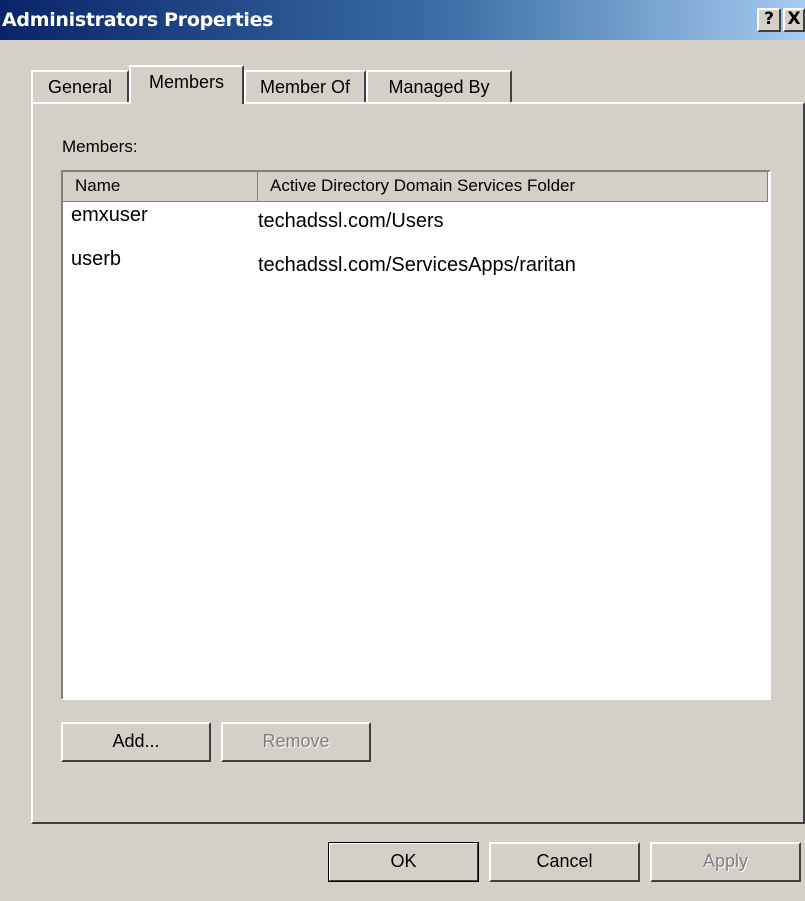 The image size is (805, 901). Describe the element at coordinates (186, 84) in the screenshot. I see `tab-members: Members` at that location.